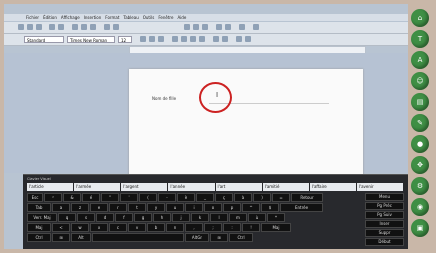 Image resolution: width=436 pixels, height=253 pixels. Describe the element at coordinates (213, 207) in the screenshot. I see `key: o` at that location.